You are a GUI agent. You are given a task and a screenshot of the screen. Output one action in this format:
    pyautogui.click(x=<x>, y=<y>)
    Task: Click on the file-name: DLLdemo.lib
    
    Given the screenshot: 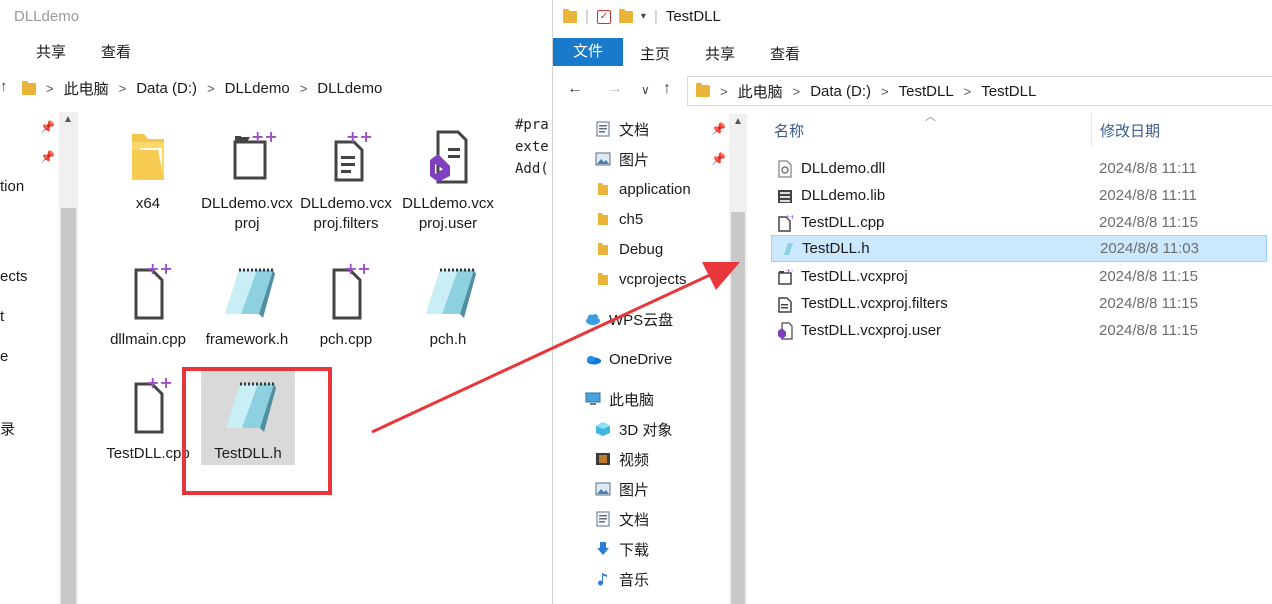 What is the action you would take?
    pyautogui.click(x=843, y=195)
    